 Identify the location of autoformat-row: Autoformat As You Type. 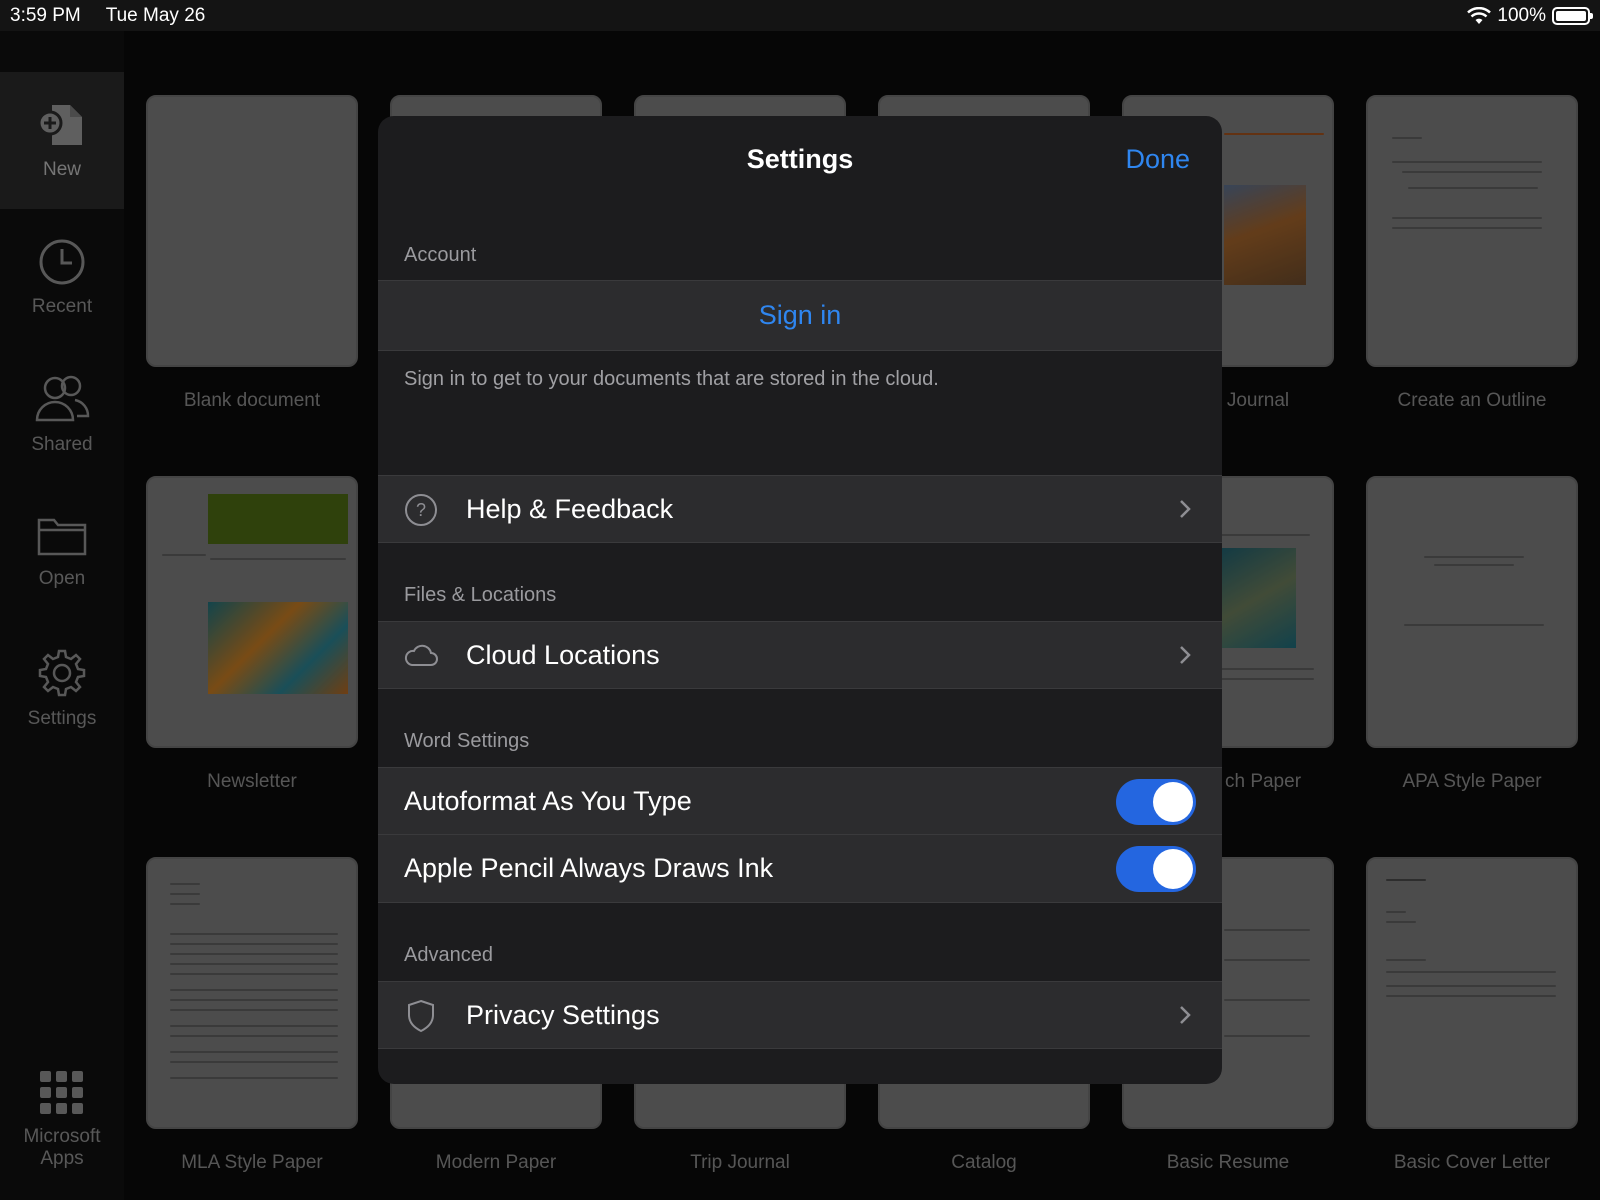
(800, 801).